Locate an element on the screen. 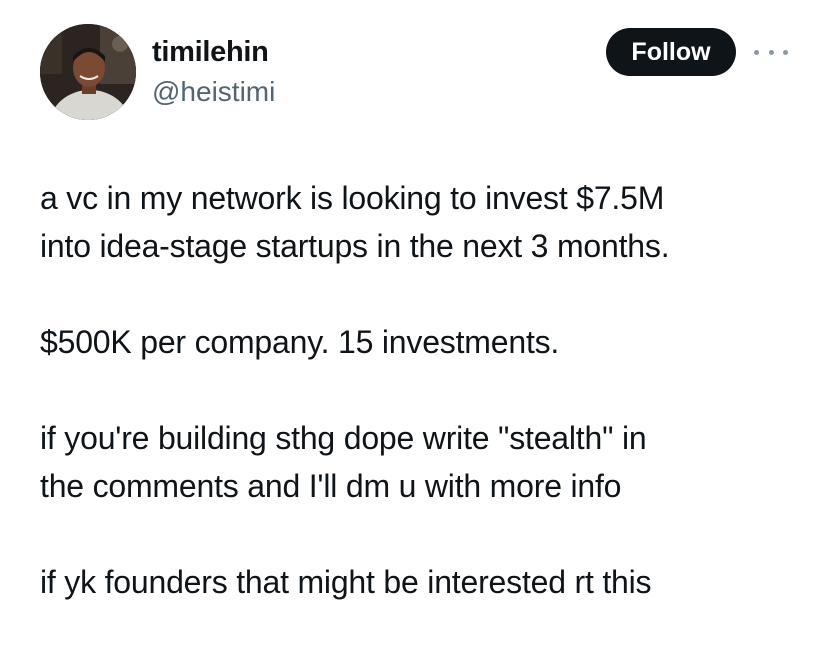 The width and height of the screenshot is (828, 647). avatar is located at coordinates (88, 72).